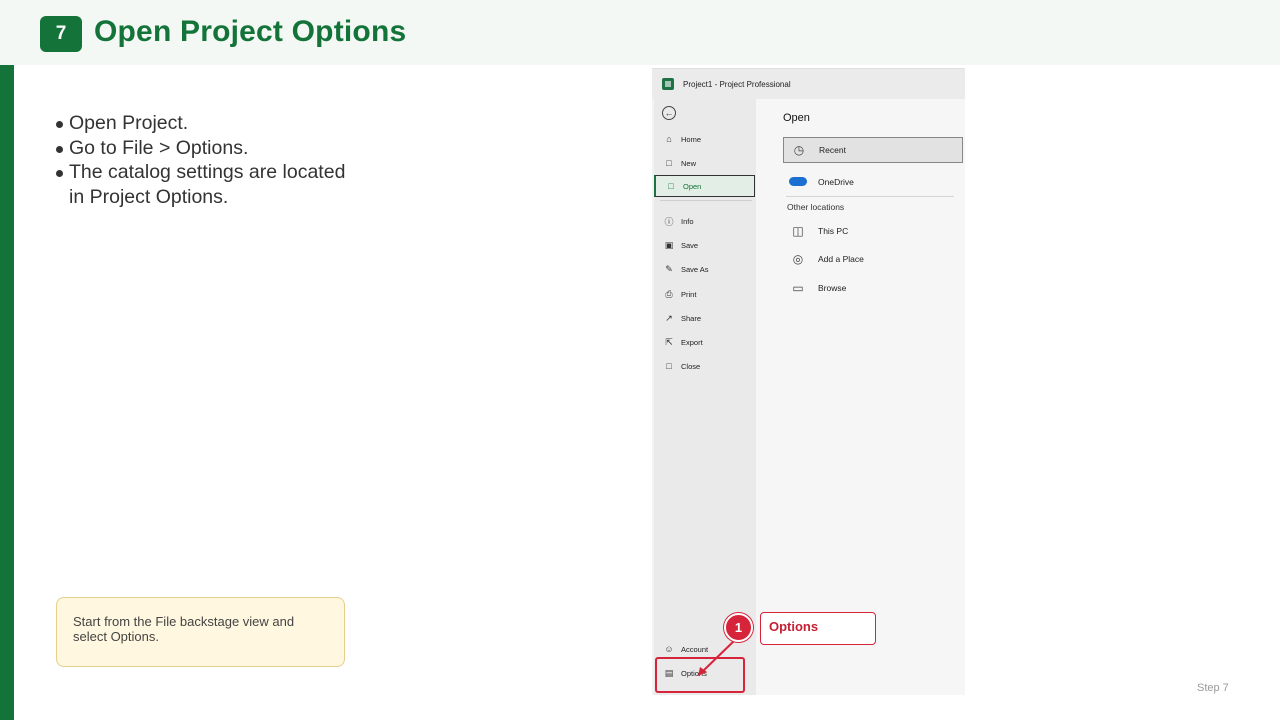 This screenshot has height=720, width=1280. I want to click on location-onedrive: OneDrive, so click(873, 182).